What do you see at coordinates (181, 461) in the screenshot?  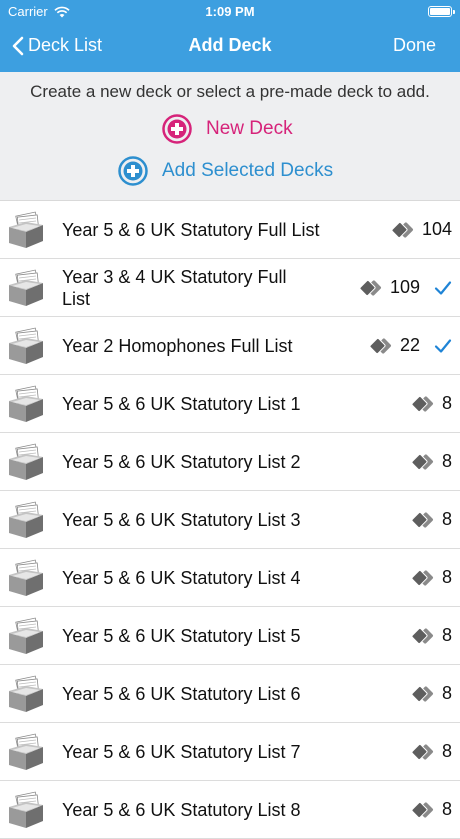 I see `deck-title: Year 5 & 6 UK Statutory List 2` at bounding box center [181, 461].